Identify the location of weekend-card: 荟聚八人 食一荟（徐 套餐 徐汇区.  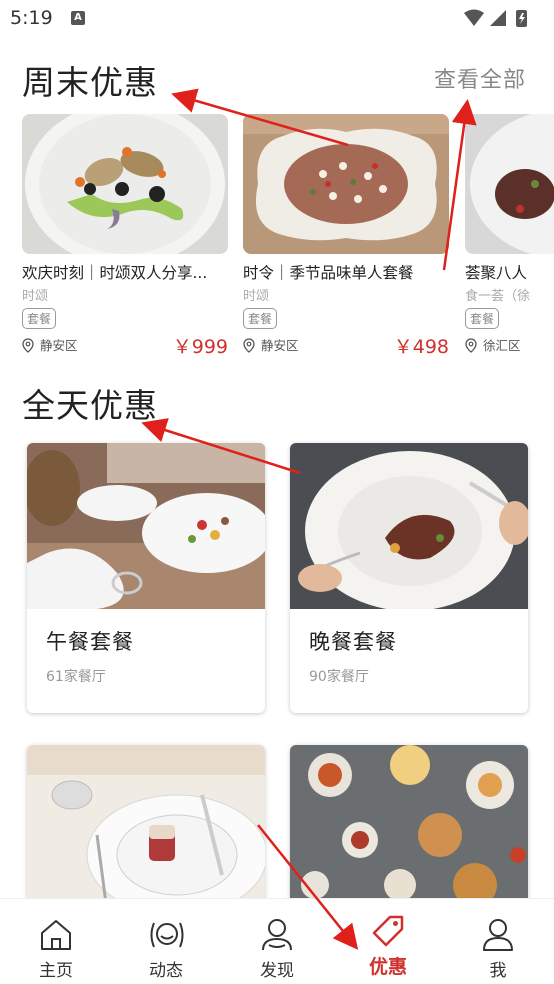
(509, 236).